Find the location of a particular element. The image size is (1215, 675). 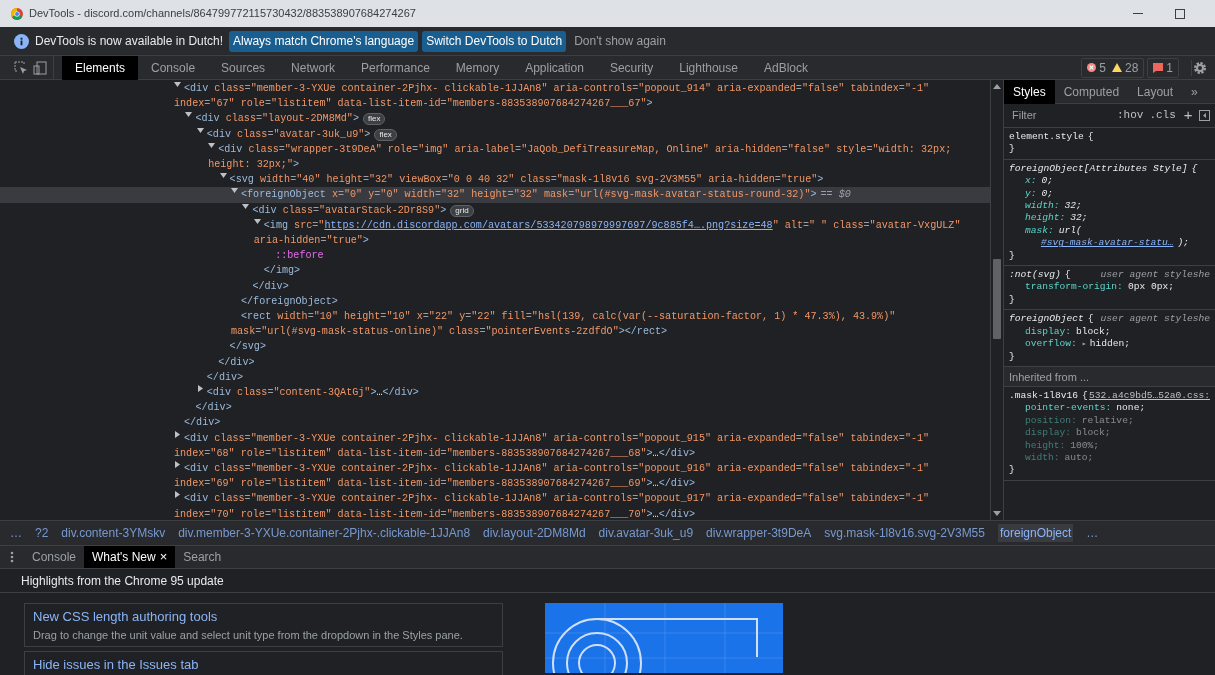

drawer-heading: Highlights from the Chrome 95 update is located at coordinates (122, 581).